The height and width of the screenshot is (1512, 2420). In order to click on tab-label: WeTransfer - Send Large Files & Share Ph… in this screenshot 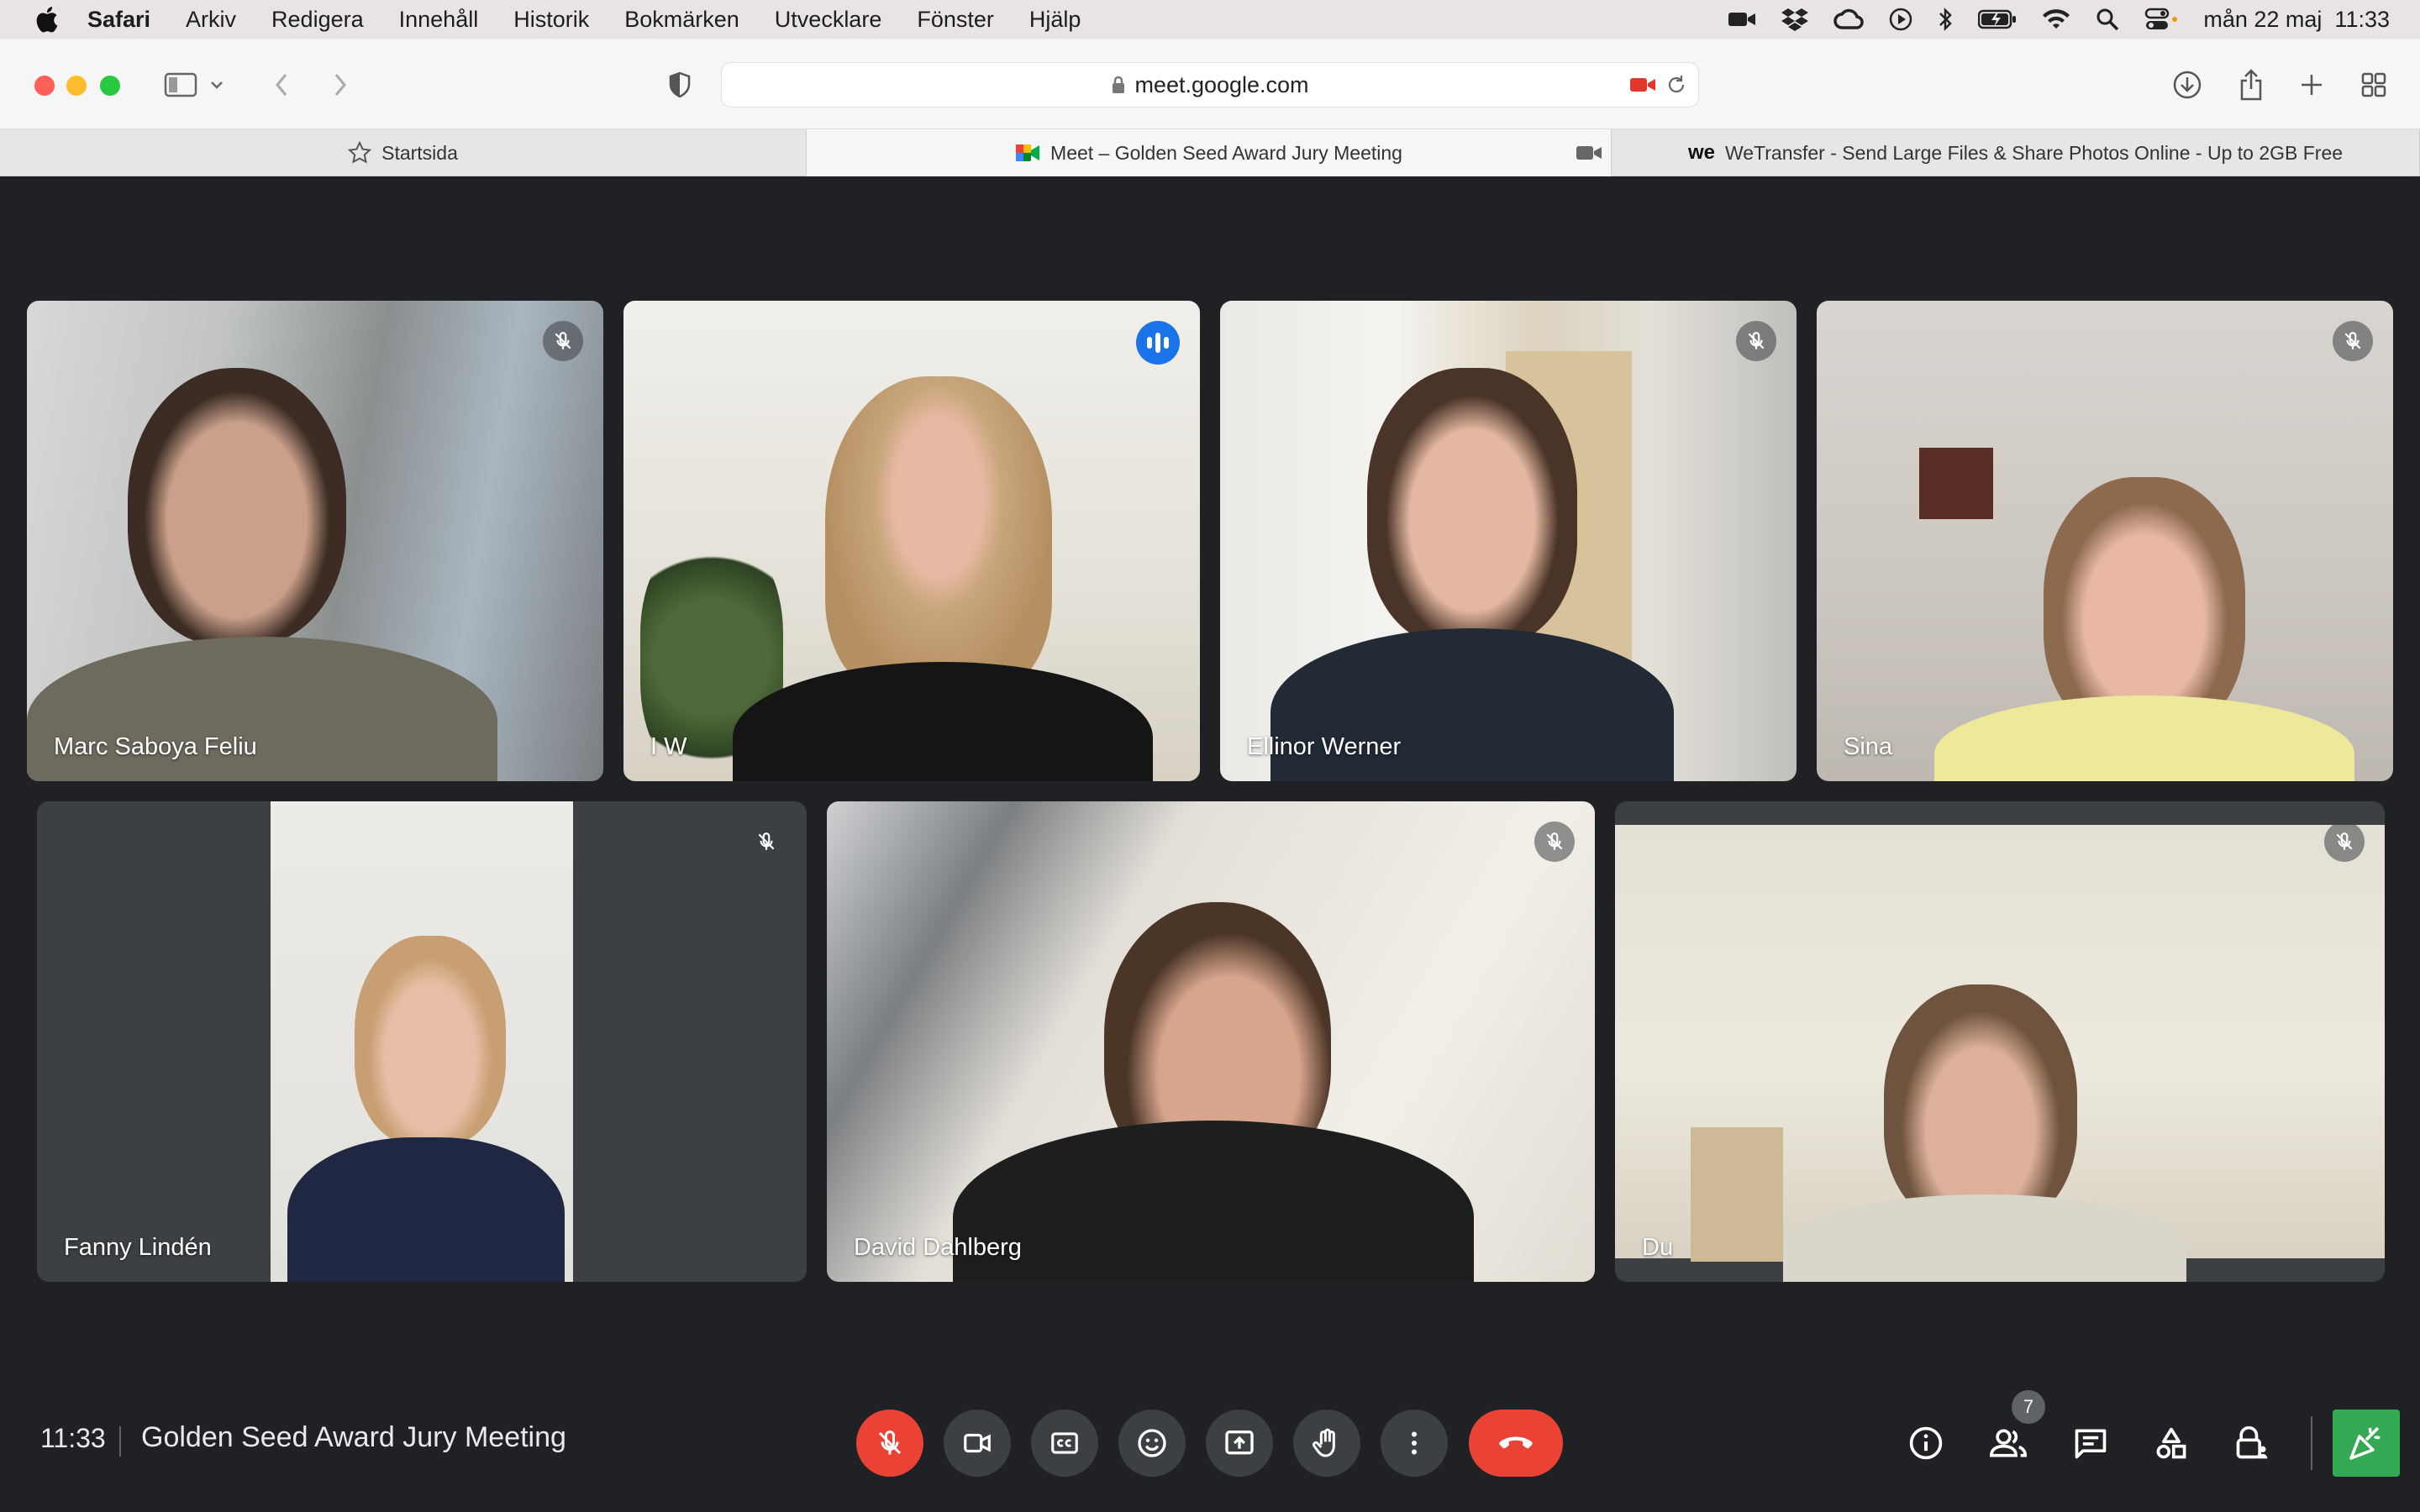, I will do `click(2034, 152)`.